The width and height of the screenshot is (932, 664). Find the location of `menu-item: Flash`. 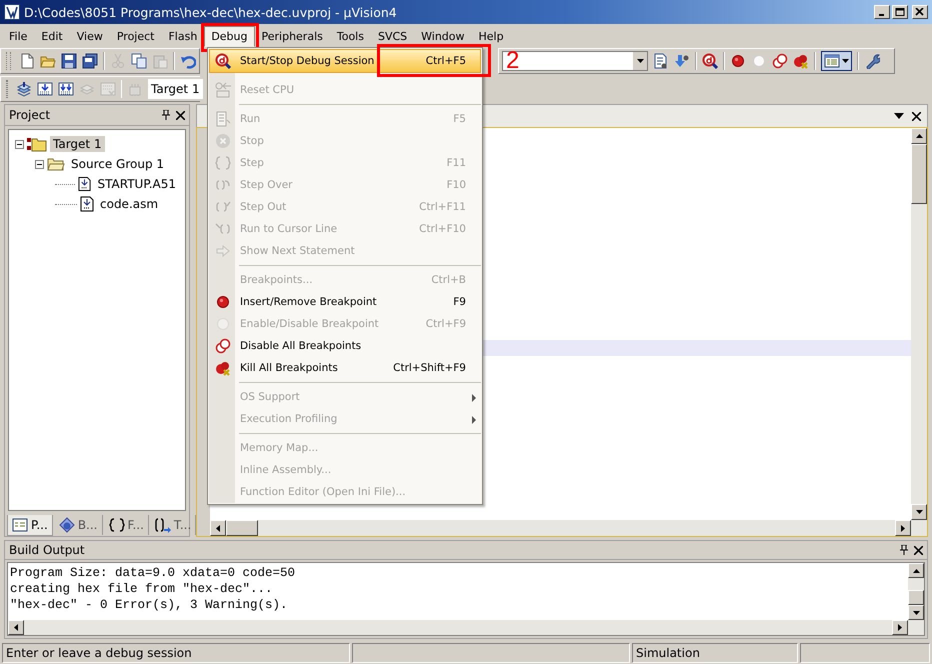

menu-item: Flash is located at coordinates (182, 36).